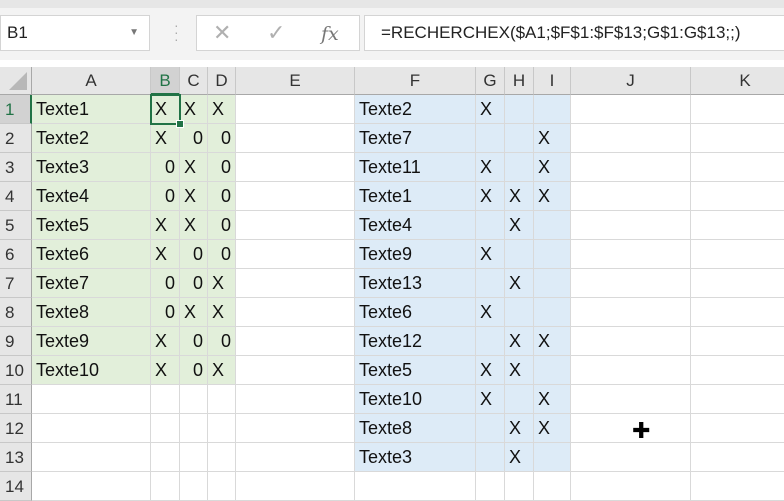 The height and width of the screenshot is (501, 784). Describe the element at coordinates (631, 283) in the screenshot. I see `cell-j7` at that location.